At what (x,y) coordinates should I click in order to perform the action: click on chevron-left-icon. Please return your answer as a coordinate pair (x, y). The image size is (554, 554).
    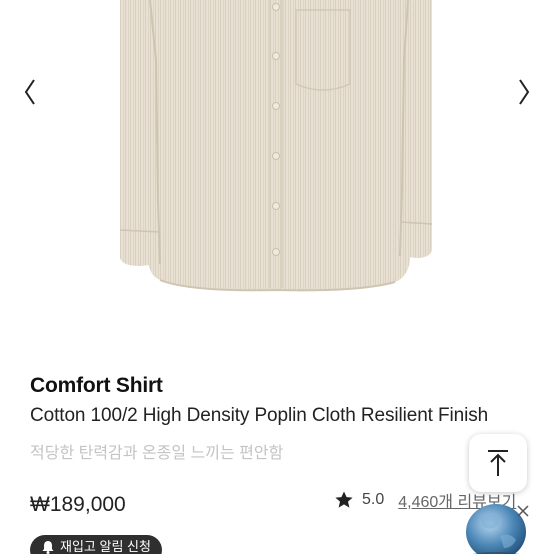
    Looking at the image, I should click on (29, 92).